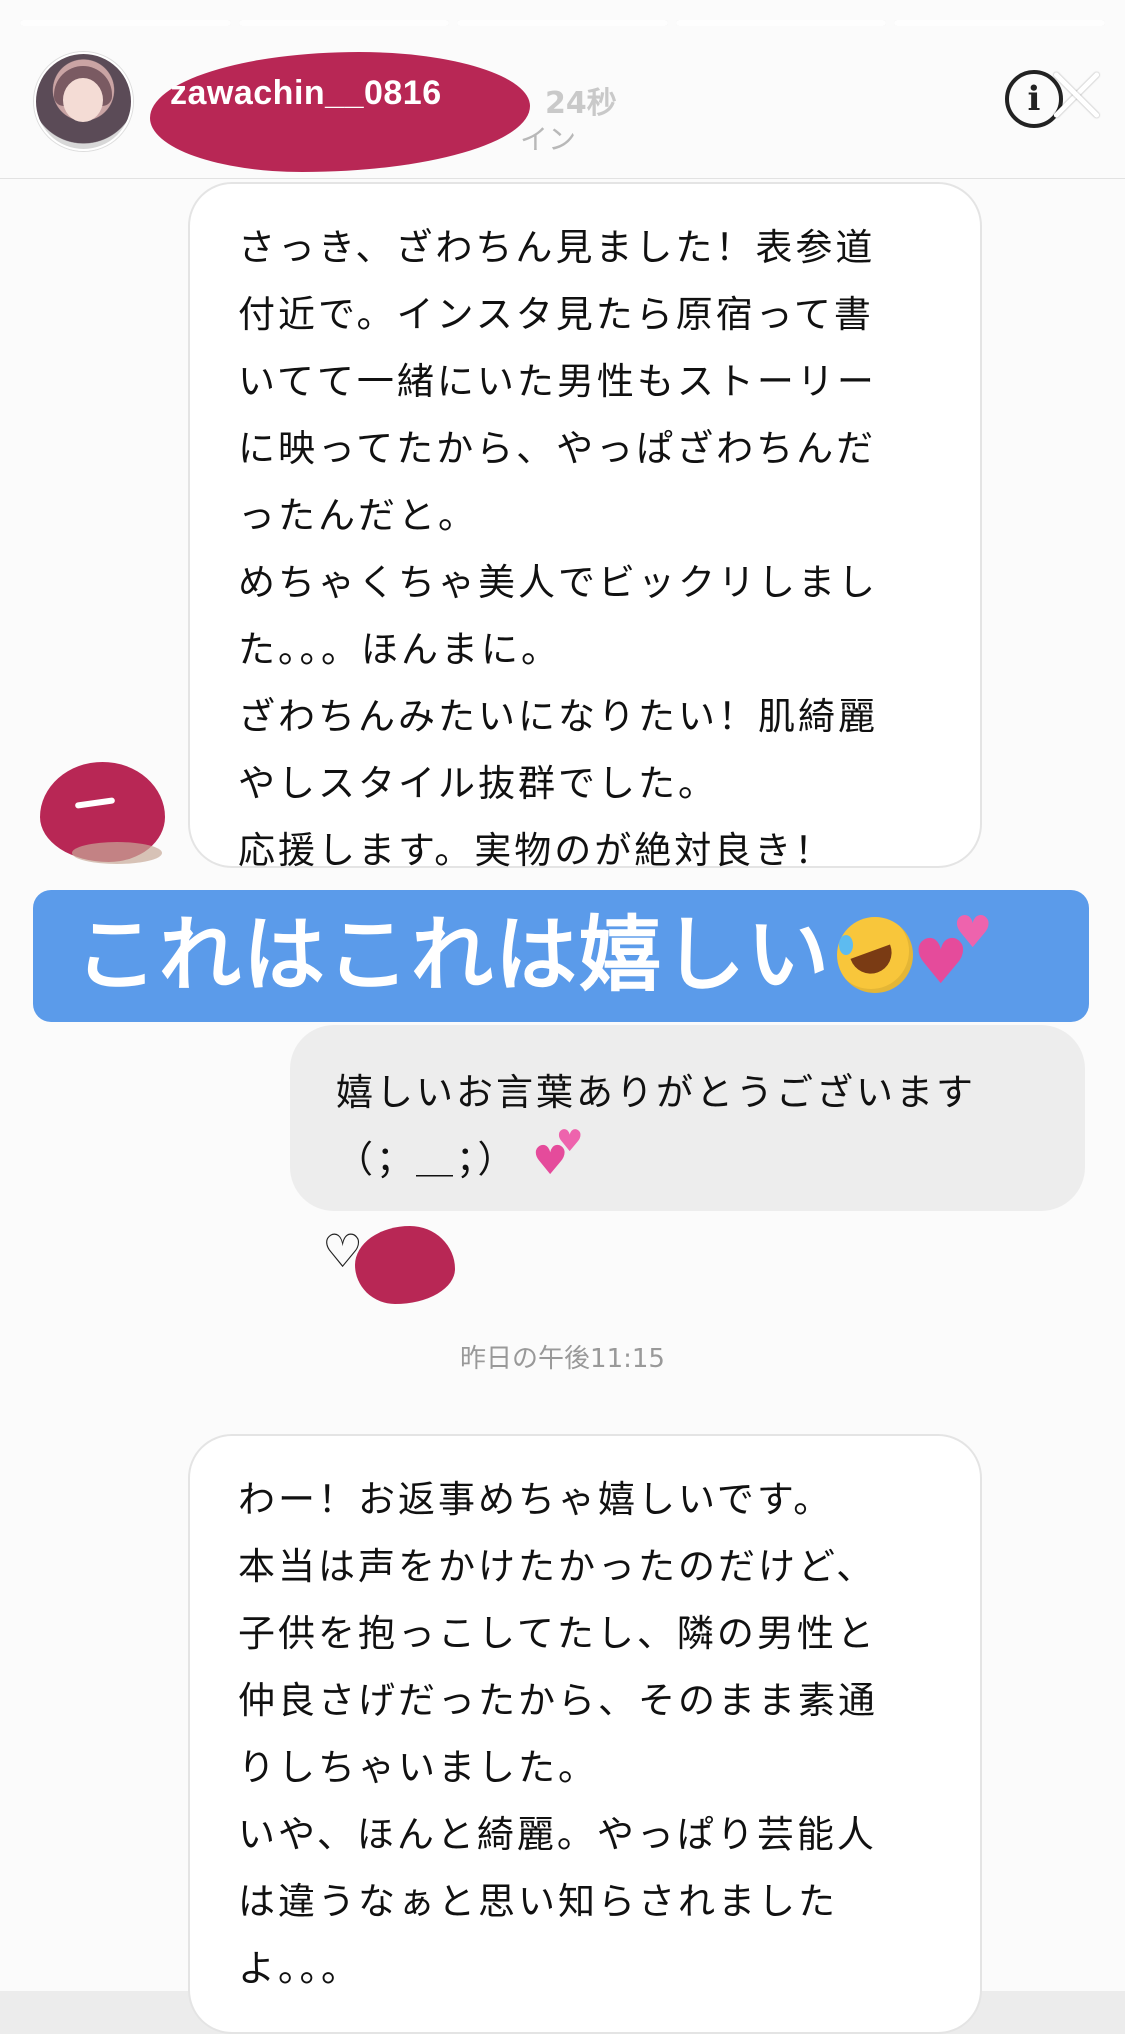 This screenshot has height=2034, width=1125. Describe the element at coordinates (548, 139) in the screenshot. I see `faded-header-label: イン` at that location.